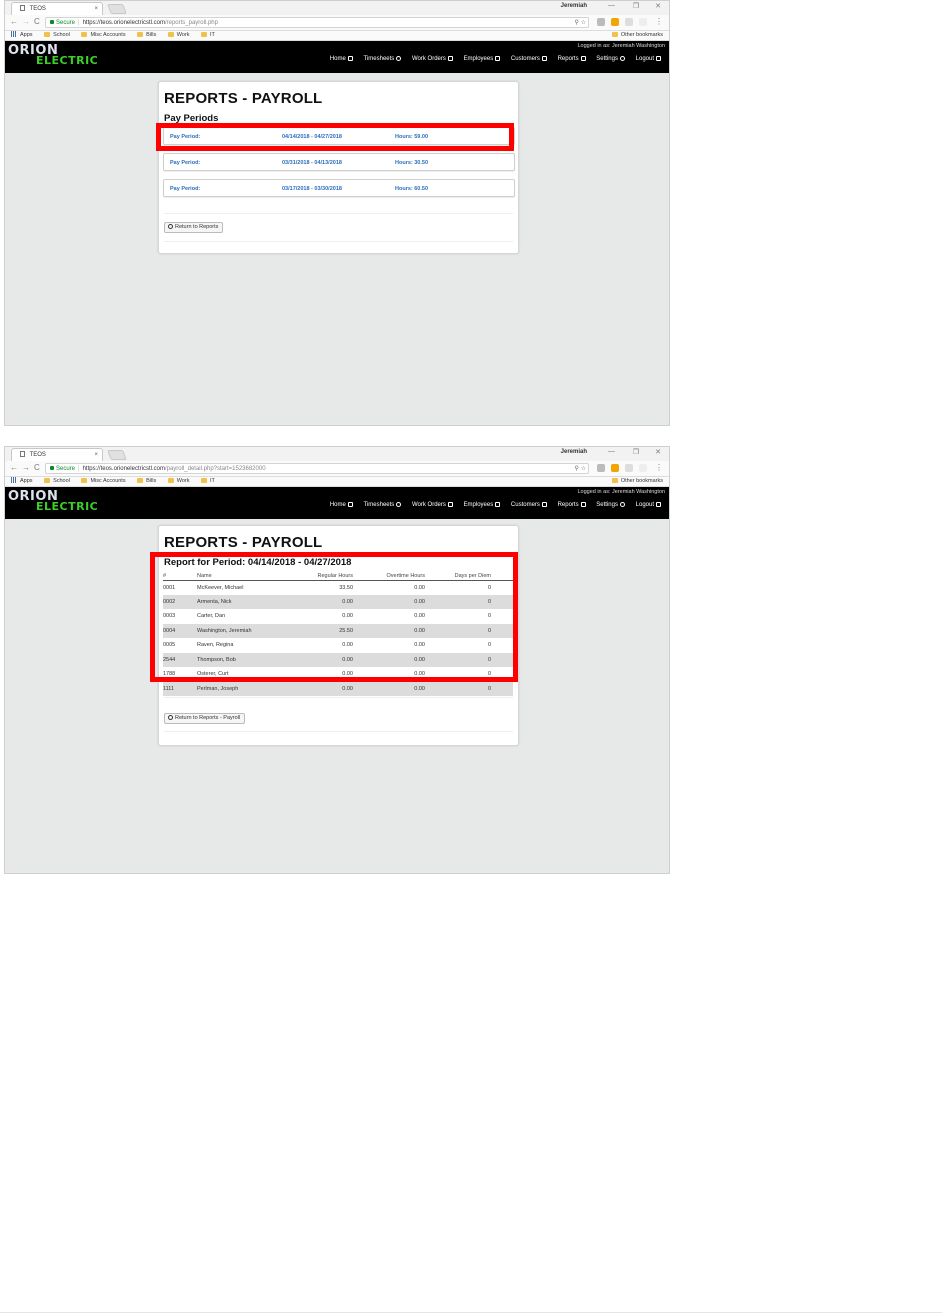  I want to click on book-icon, so click(583, 504).